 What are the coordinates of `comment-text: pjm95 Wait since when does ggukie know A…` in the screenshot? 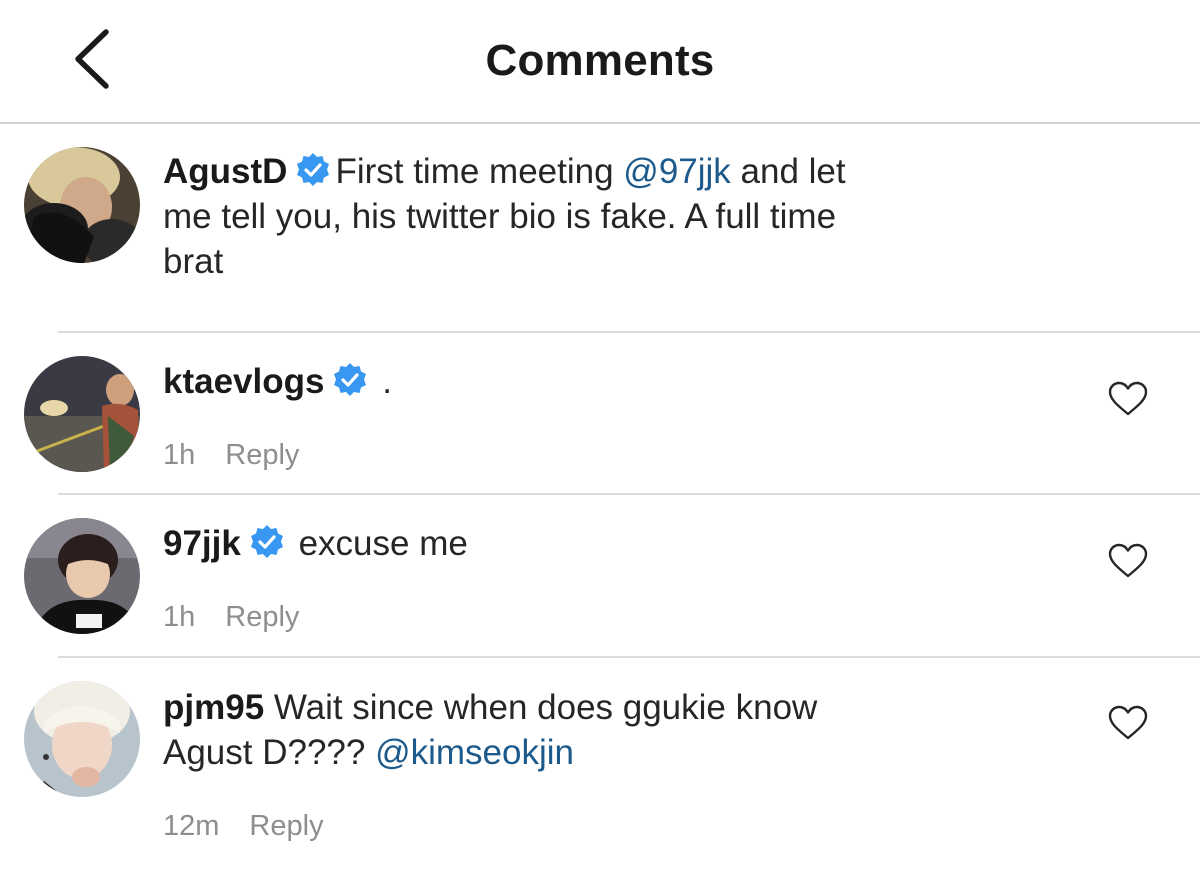 It's located at (513, 730).